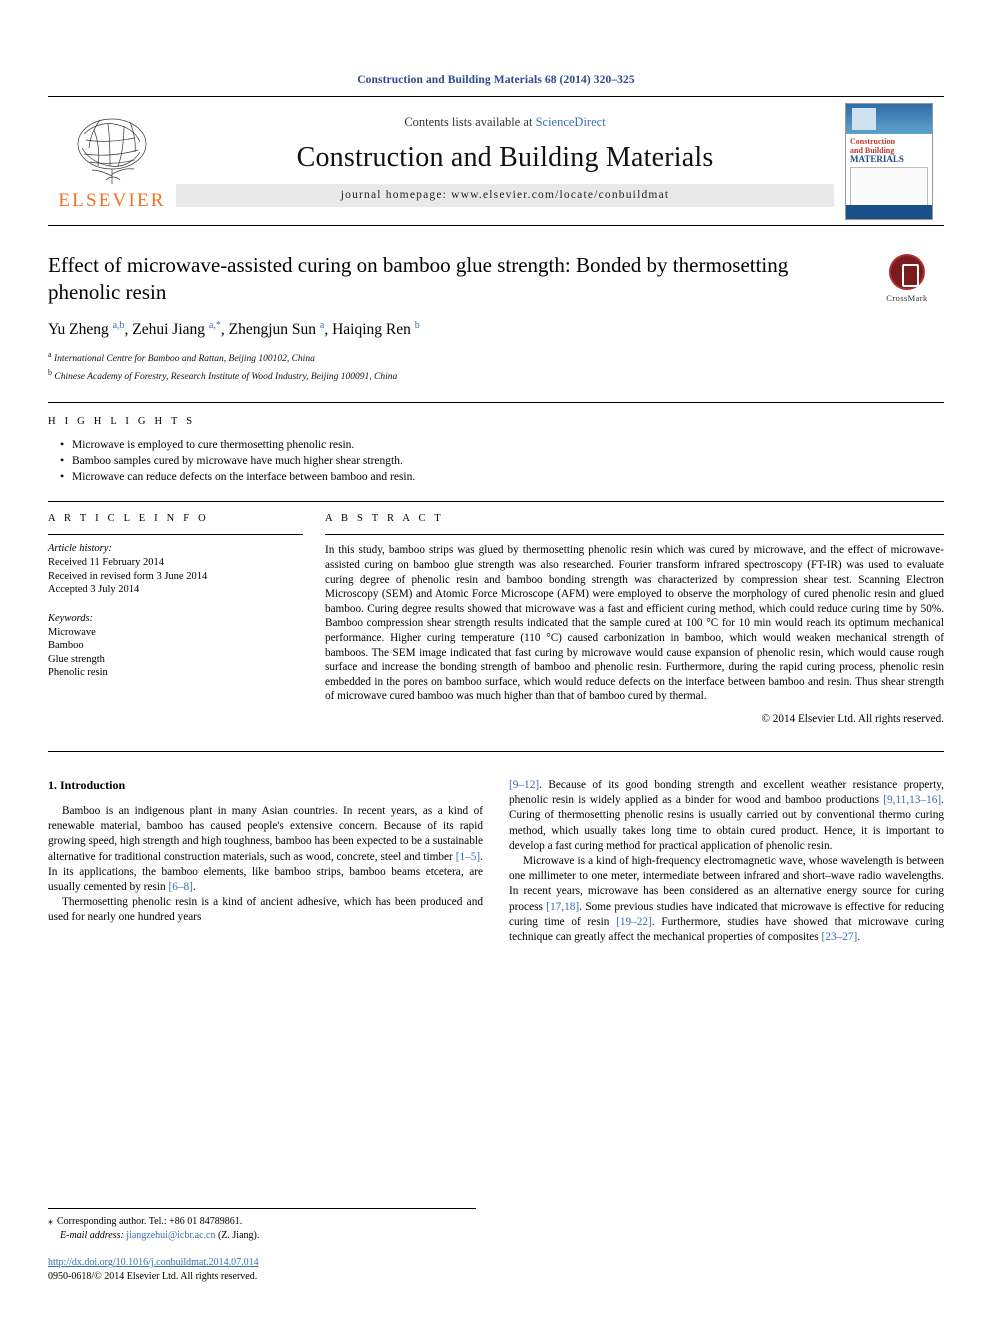  What do you see at coordinates (889, 149) in the screenshot?
I see `cover-title: Construction and Building MATERIALS` at bounding box center [889, 149].